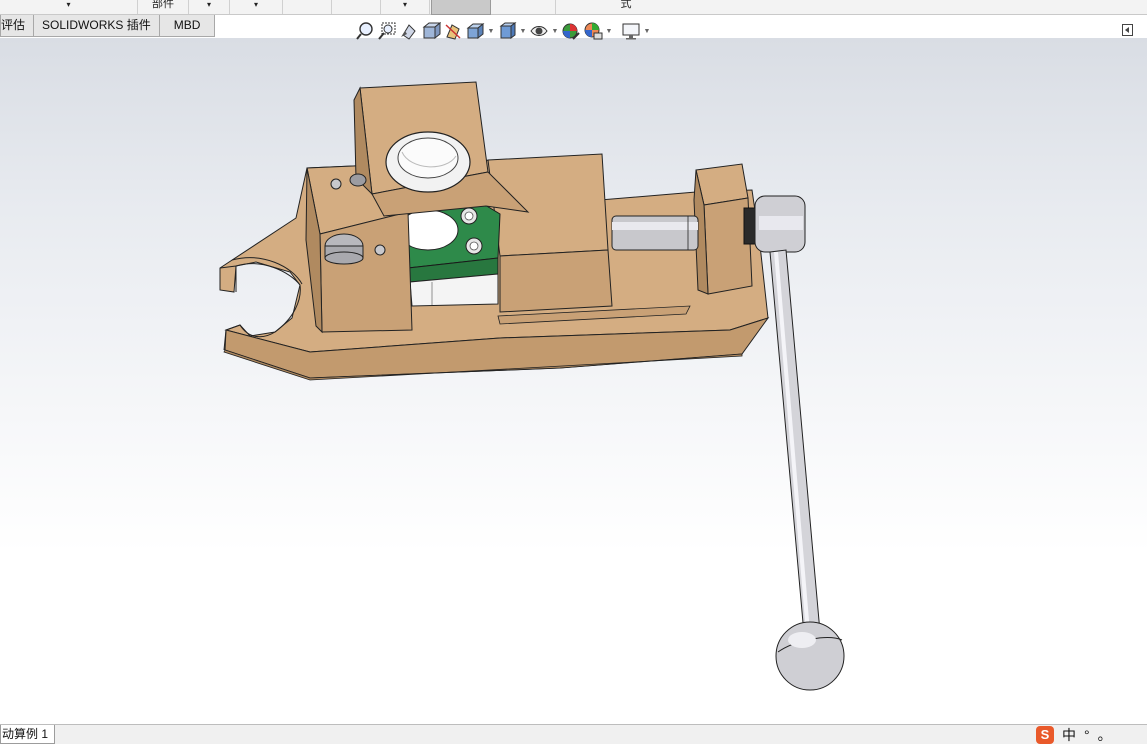 The image size is (1147, 745). What do you see at coordinates (573, 734) in the screenshot?
I see `bottom-tab-bar: 动算例 1 S 中 ° 。` at bounding box center [573, 734].